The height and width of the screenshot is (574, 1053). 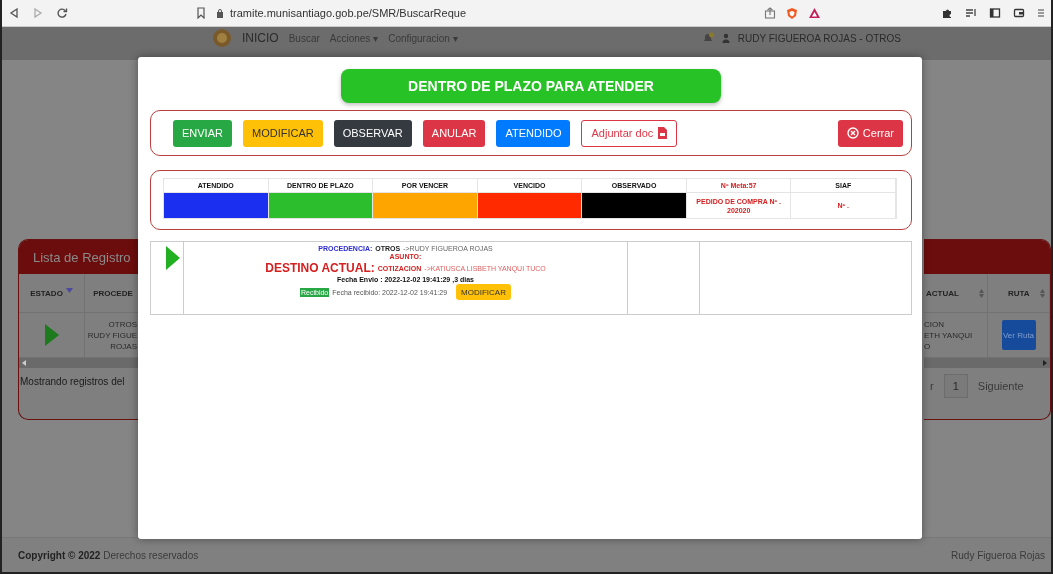 I want to click on triangle-icon, so click(x=814, y=13).